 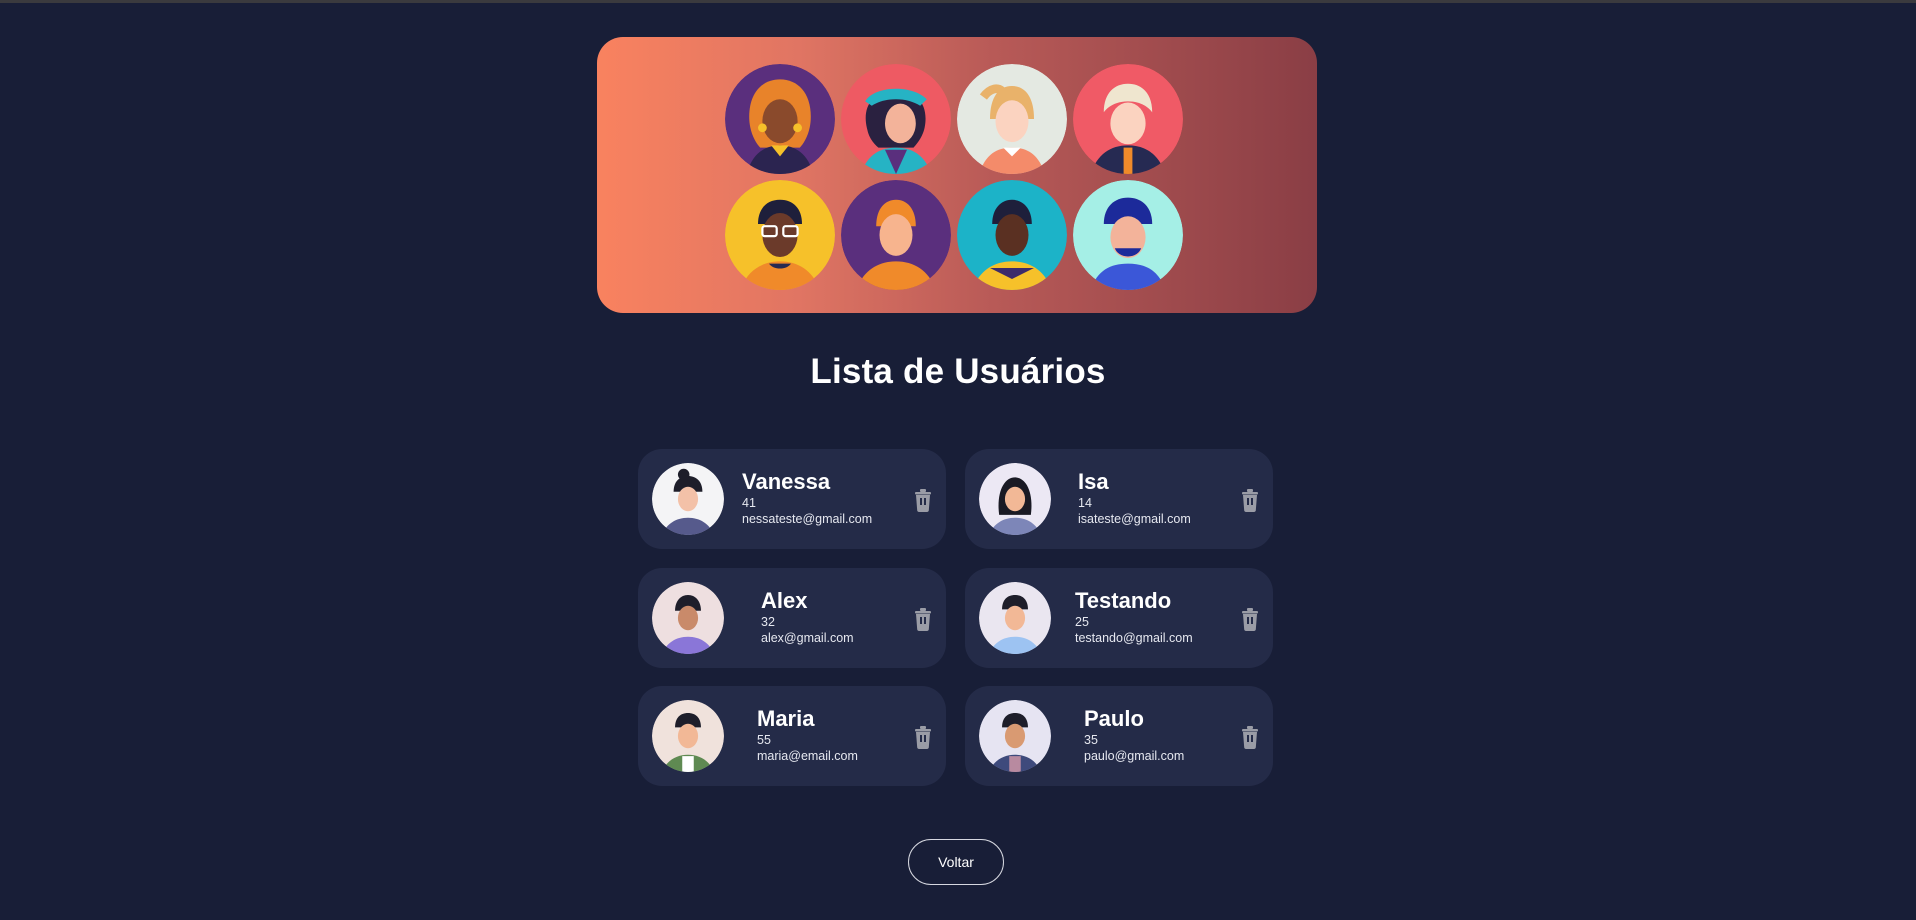 What do you see at coordinates (807, 756) in the screenshot?
I see `user-email: maria@email.com` at bounding box center [807, 756].